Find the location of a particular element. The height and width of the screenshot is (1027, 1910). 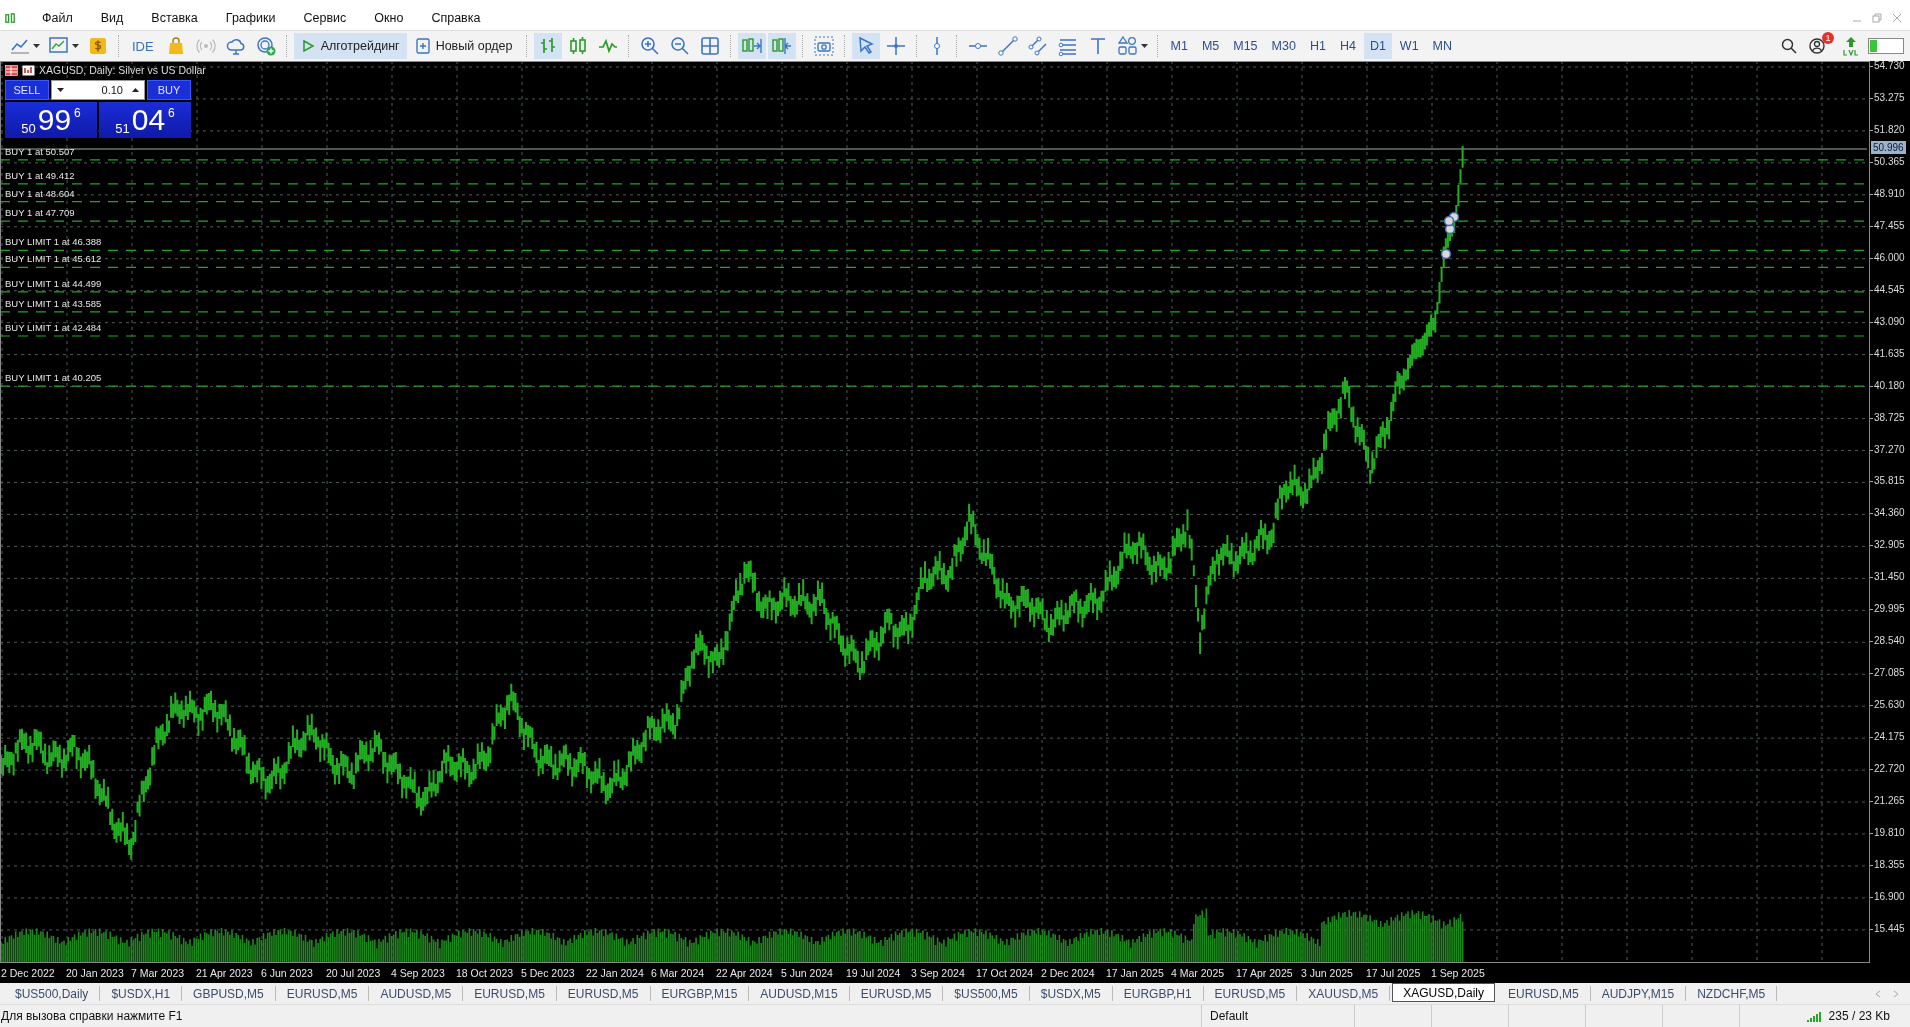

menu-item: Справка is located at coordinates (455, 18).